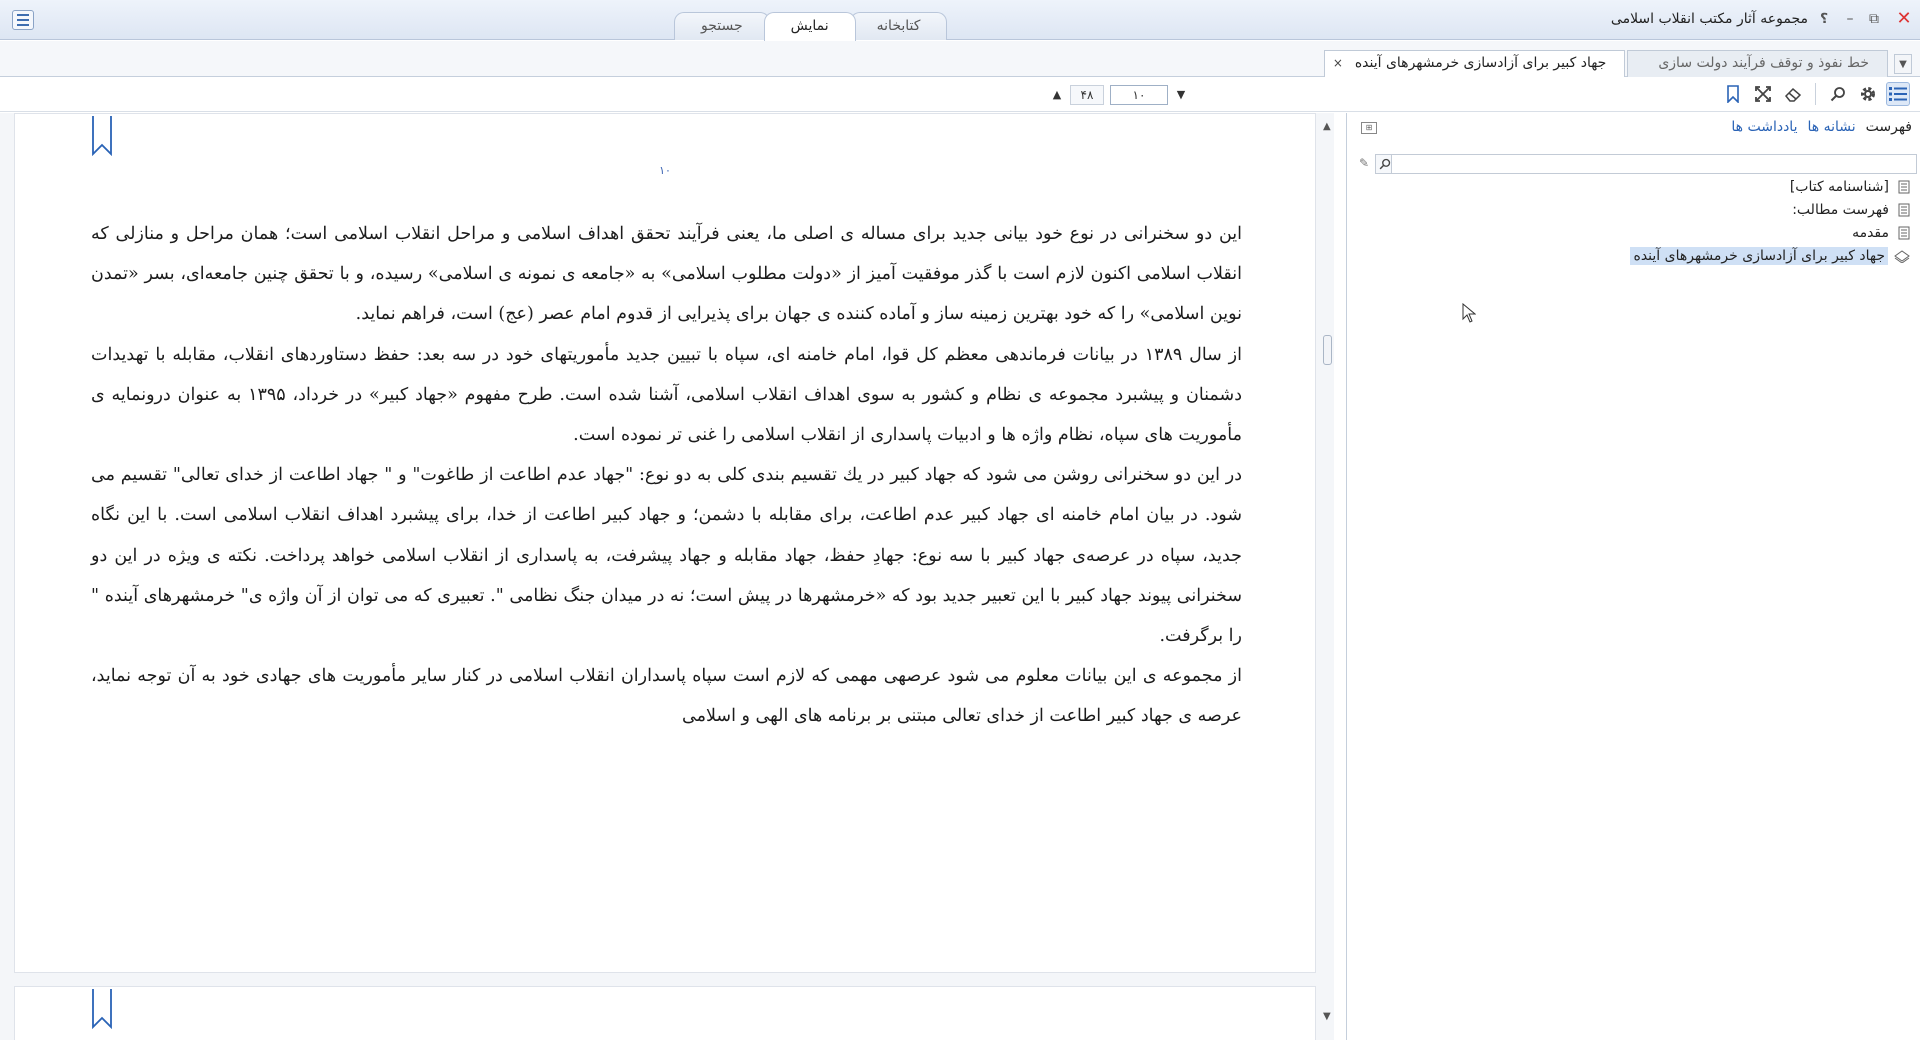 The image size is (1920, 1040). I want to click on toc-search-row: ✎, so click(1637, 164).